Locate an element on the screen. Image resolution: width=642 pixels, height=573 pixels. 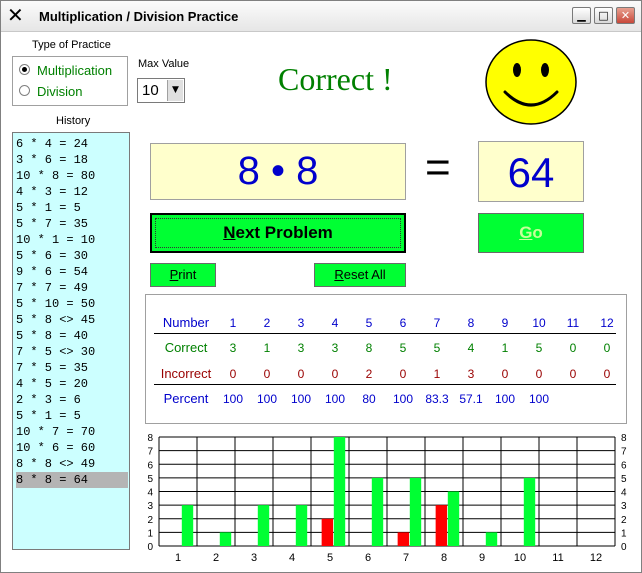
history-item: 6 * 4 = 24 is located at coordinates (72, 144).